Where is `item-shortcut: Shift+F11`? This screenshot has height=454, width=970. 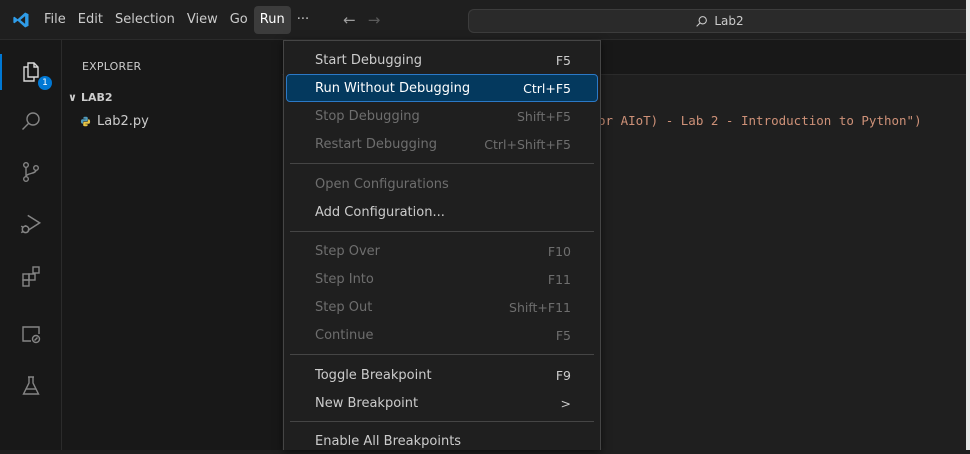 item-shortcut: Shift+F11 is located at coordinates (540, 307).